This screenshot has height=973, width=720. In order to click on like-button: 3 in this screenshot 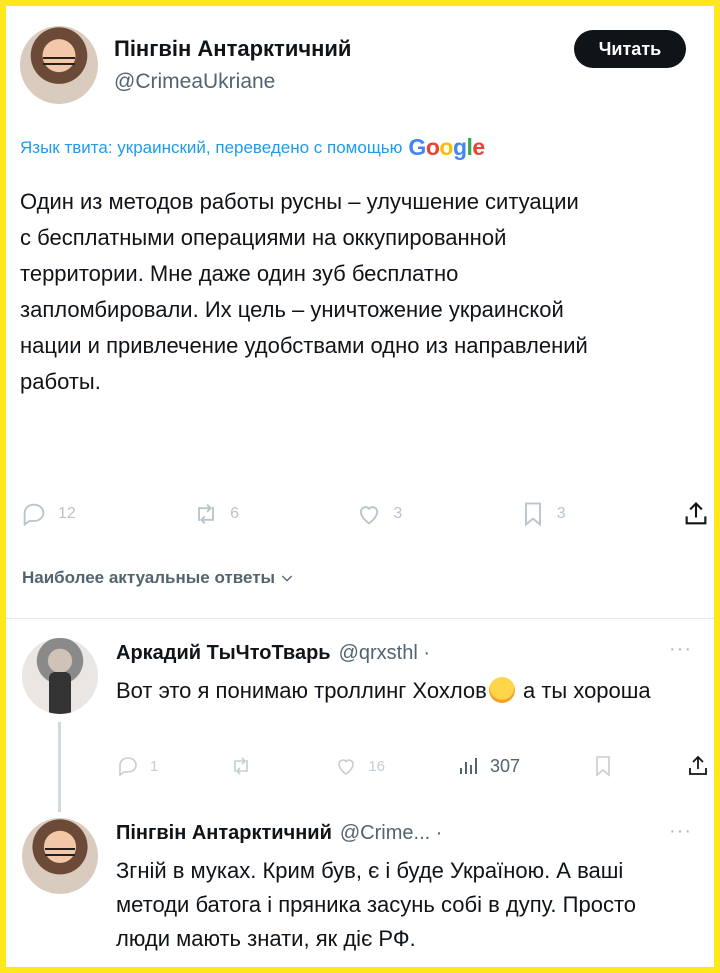, I will do `click(378, 514)`.